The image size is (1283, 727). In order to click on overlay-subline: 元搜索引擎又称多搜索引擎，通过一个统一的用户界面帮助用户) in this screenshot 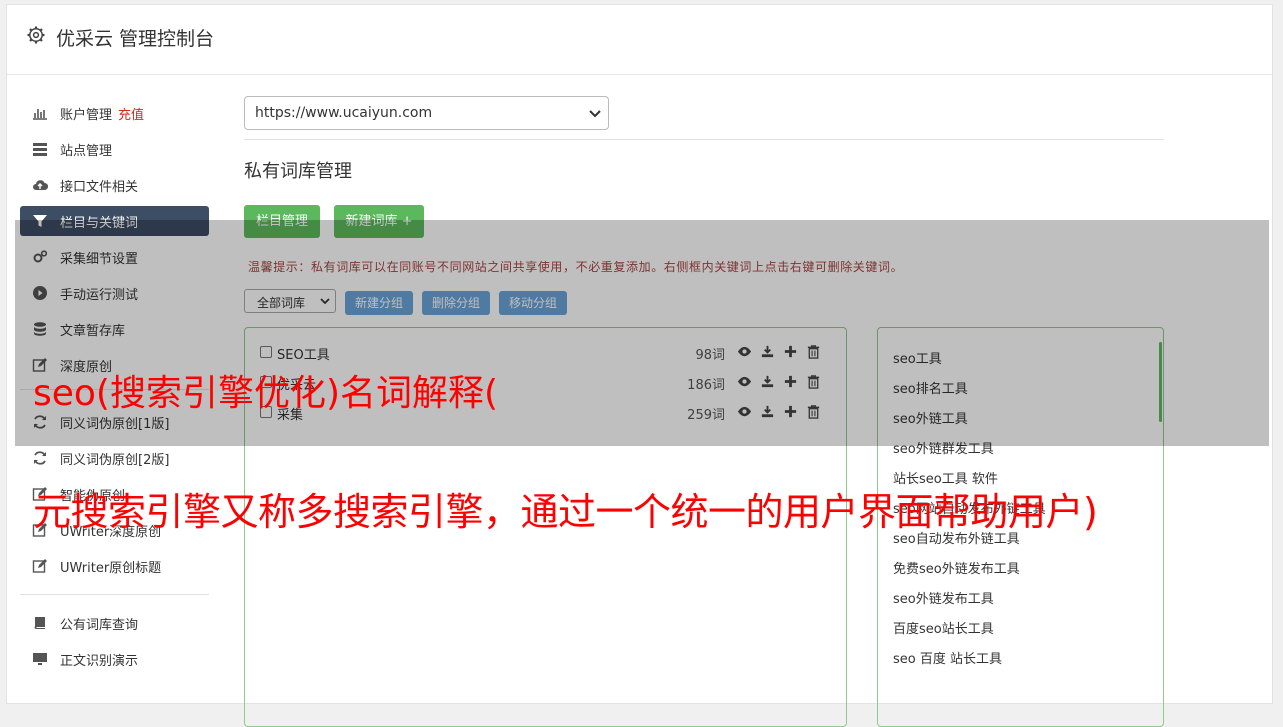, I will do `click(565, 512)`.